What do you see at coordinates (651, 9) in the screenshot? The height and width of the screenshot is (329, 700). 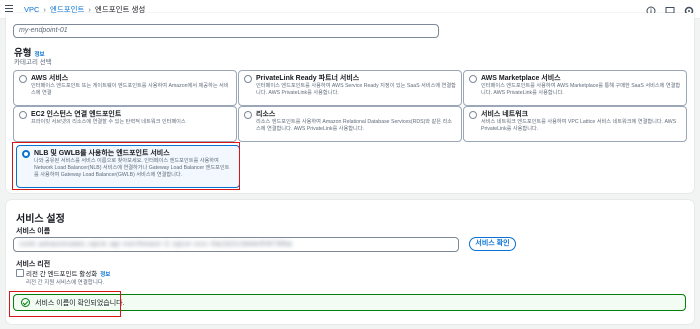 I see `info-icon` at bounding box center [651, 9].